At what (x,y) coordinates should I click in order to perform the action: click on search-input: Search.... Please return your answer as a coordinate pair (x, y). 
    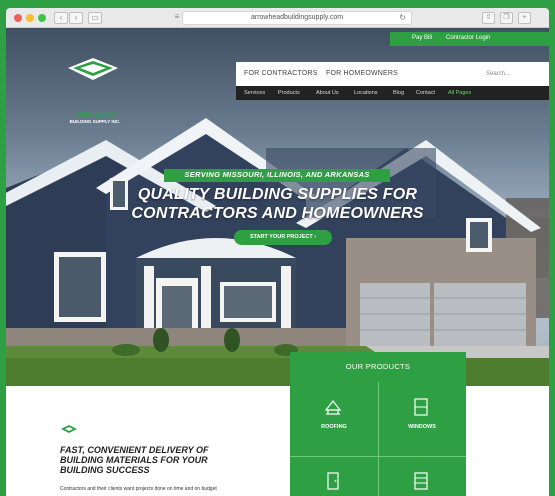
    Looking at the image, I should click on (515, 74).